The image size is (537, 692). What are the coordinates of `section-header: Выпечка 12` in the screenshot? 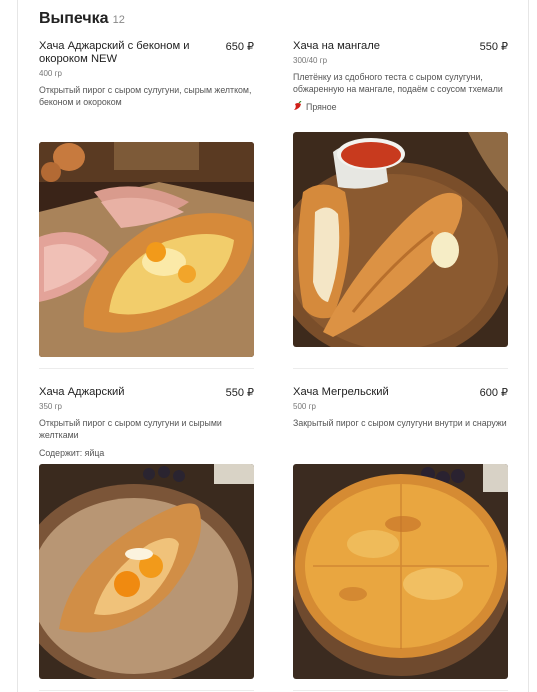 It's located at (82, 19).